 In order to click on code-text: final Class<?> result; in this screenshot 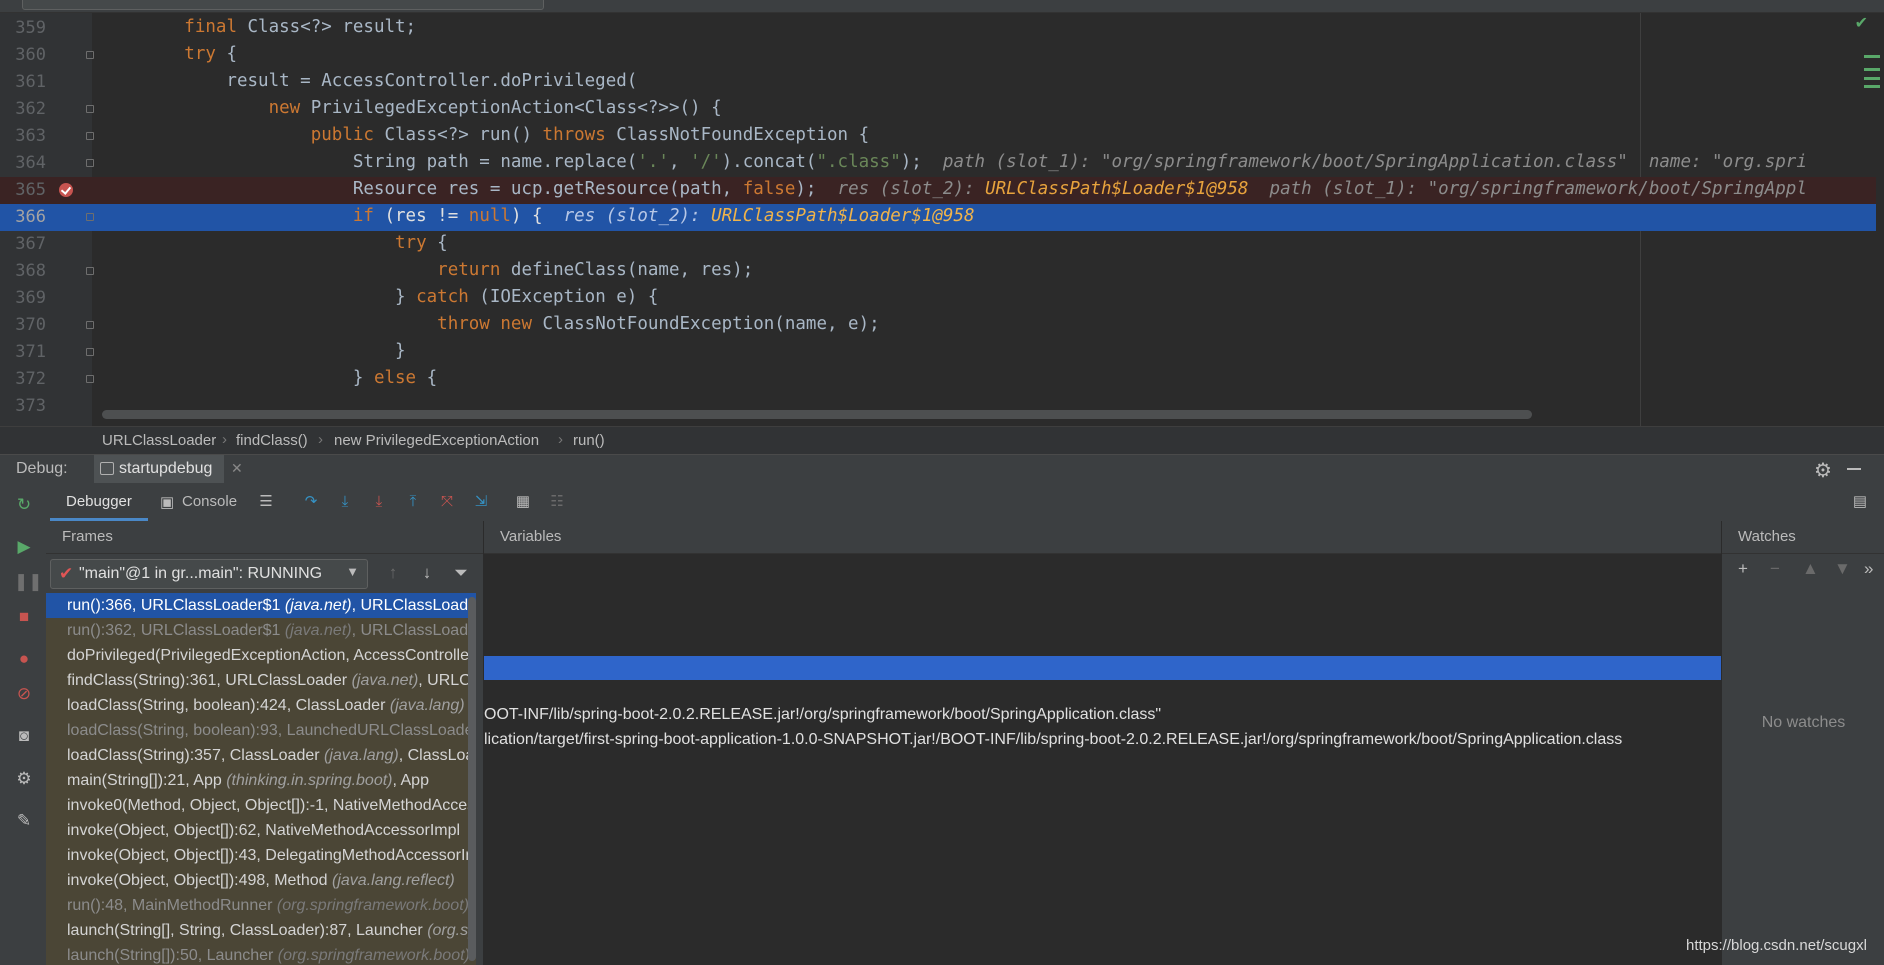, I will do `click(258, 27)`.